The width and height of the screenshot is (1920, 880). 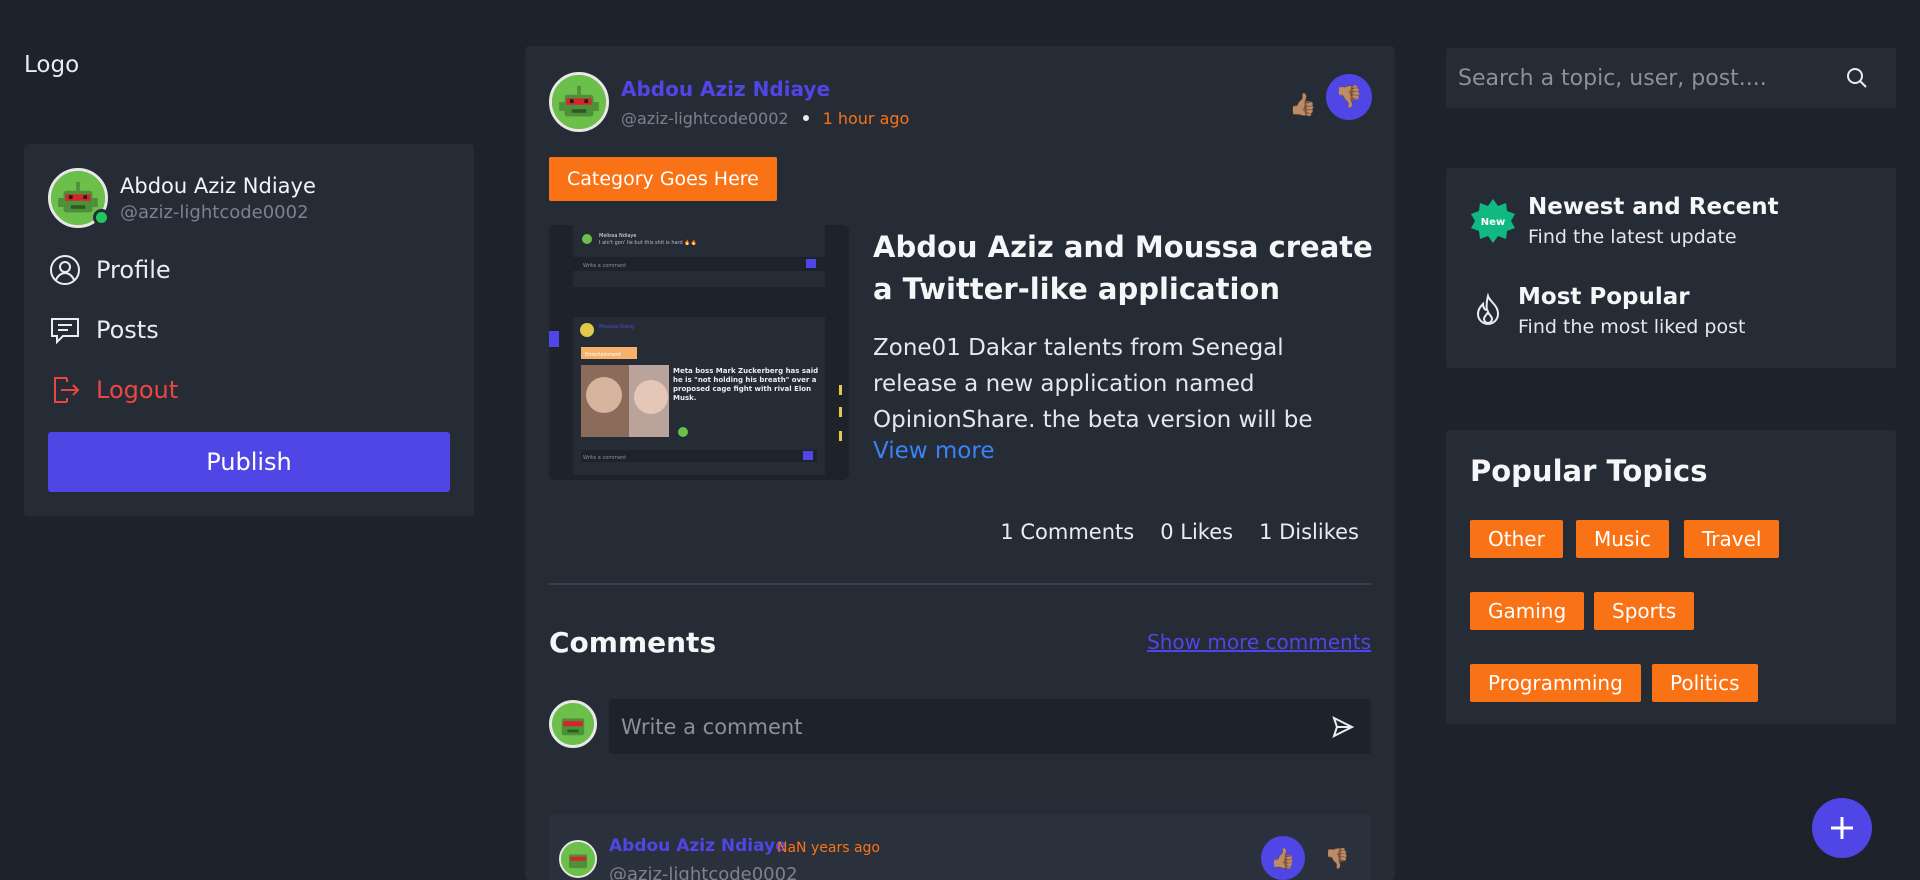 What do you see at coordinates (866, 118) in the screenshot?
I see `post-timestamp: 1 hour ago` at bounding box center [866, 118].